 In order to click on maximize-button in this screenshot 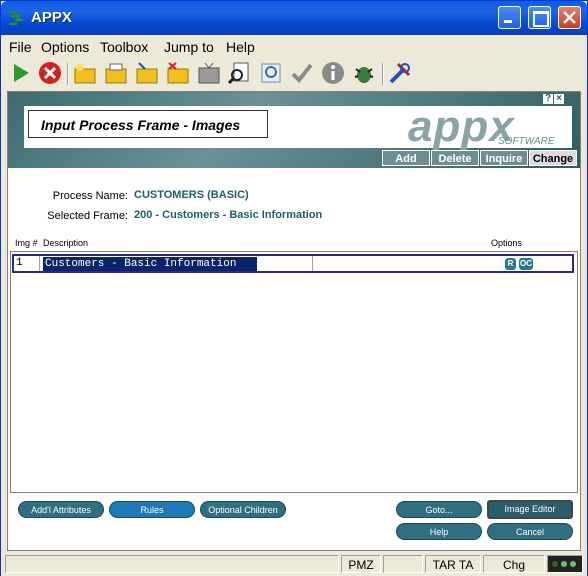, I will do `click(539, 17)`.